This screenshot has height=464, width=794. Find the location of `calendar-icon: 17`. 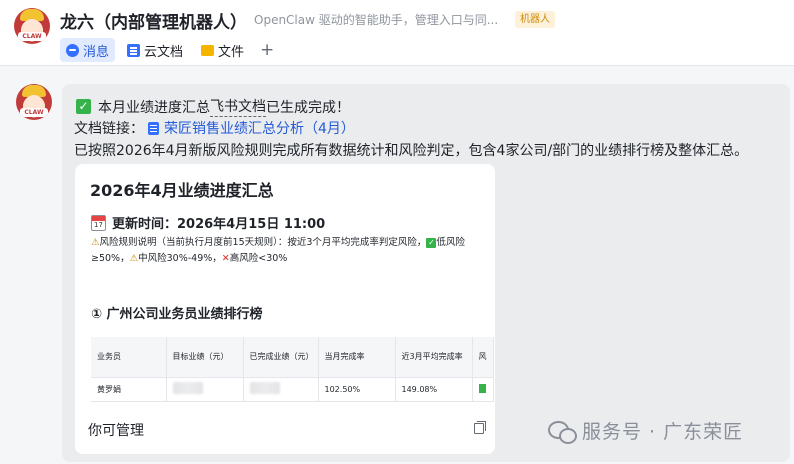

calendar-icon: 17 is located at coordinates (98, 222).